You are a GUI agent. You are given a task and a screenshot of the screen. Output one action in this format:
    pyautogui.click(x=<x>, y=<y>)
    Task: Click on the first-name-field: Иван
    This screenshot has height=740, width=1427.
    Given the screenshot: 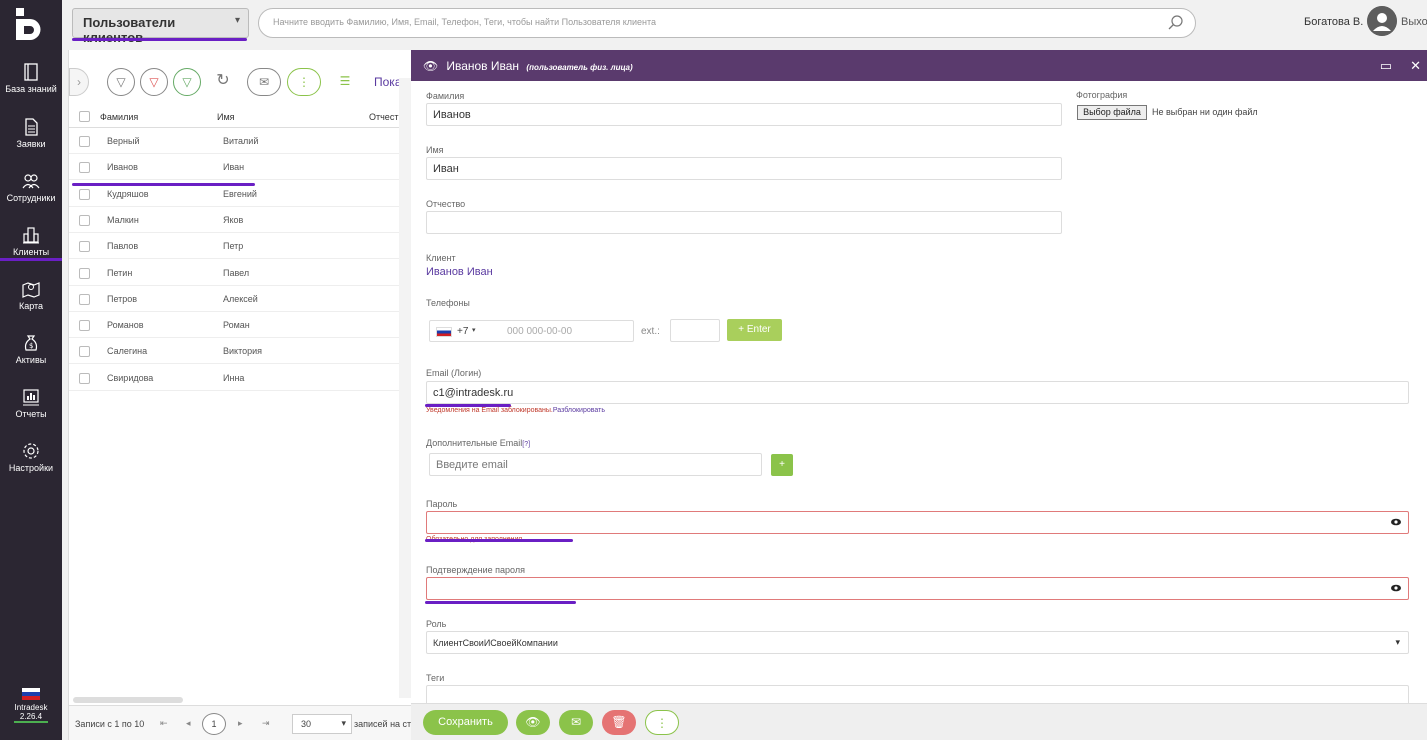 What is the action you would take?
    pyautogui.click(x=744, y=168)
    